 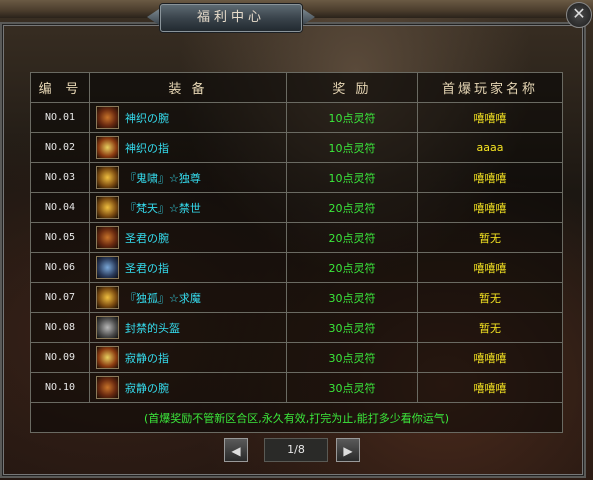 I want to click on equip-name: 圣君の指, so click(x=147, y=268).